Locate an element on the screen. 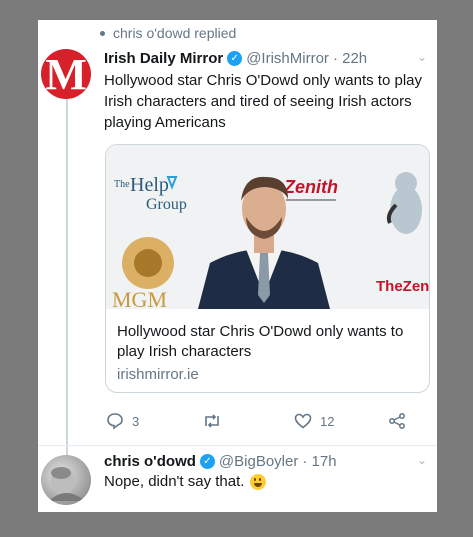 The image size is (473, 537). mirror-avatar: M is located at coordinates (66, 74).